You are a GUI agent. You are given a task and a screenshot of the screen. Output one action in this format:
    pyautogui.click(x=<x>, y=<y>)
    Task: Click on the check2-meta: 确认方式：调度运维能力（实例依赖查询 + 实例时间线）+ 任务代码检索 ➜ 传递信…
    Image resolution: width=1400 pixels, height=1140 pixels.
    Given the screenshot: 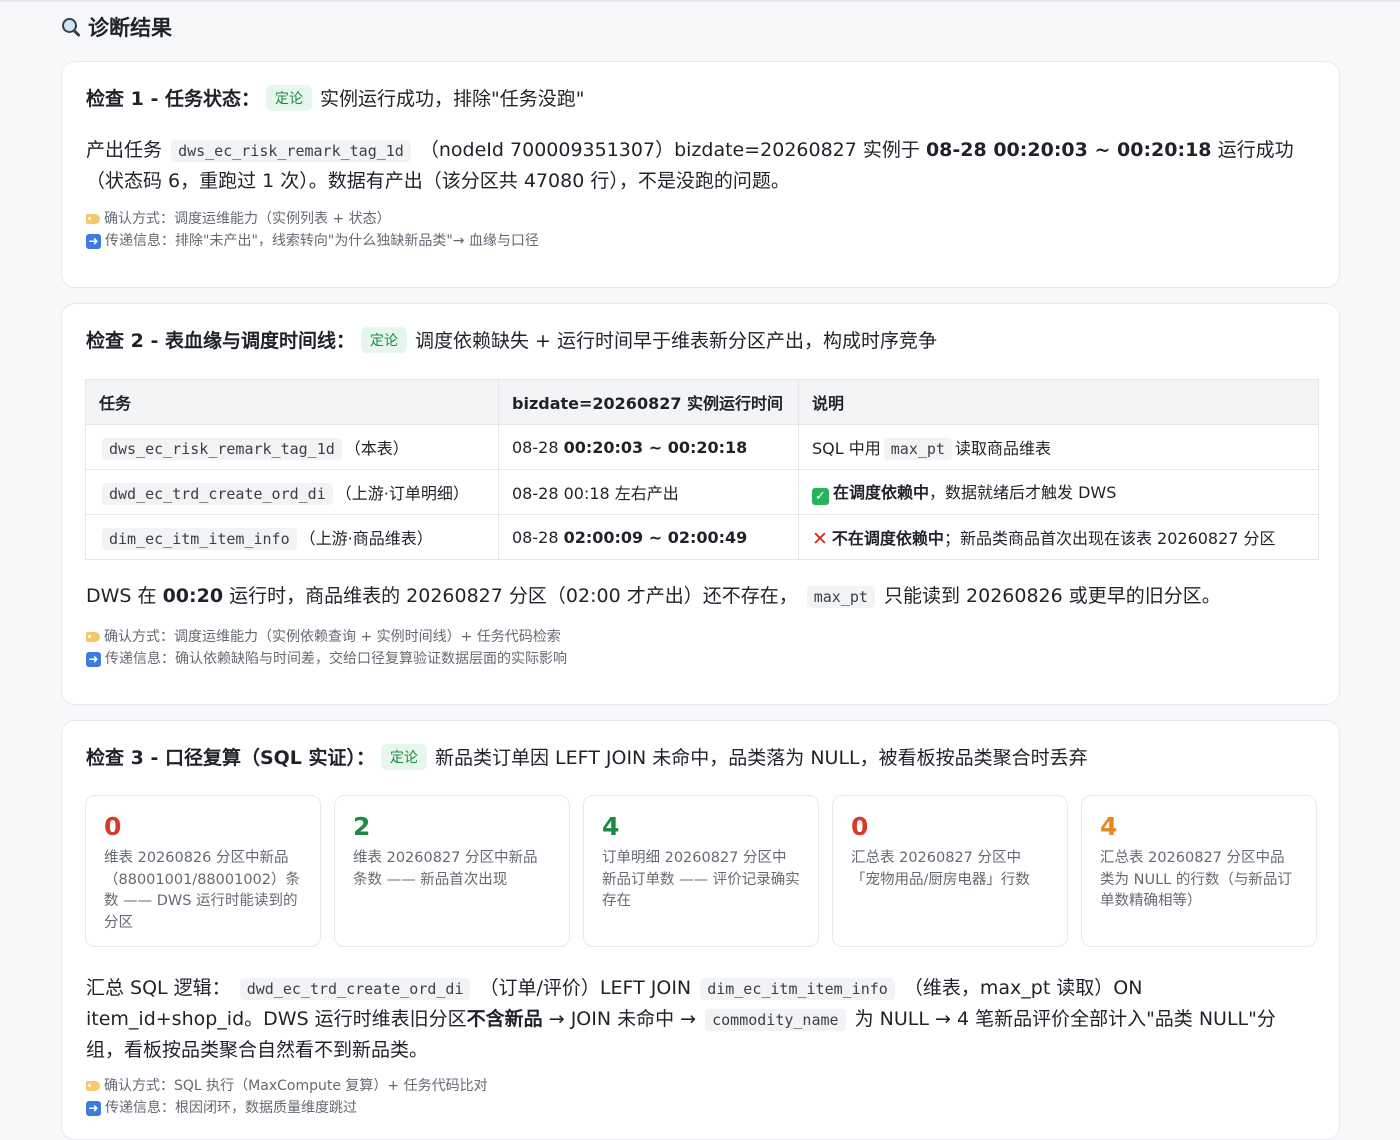 What is the action you would take?
    pyautogui.click(x=326, y=648)
    